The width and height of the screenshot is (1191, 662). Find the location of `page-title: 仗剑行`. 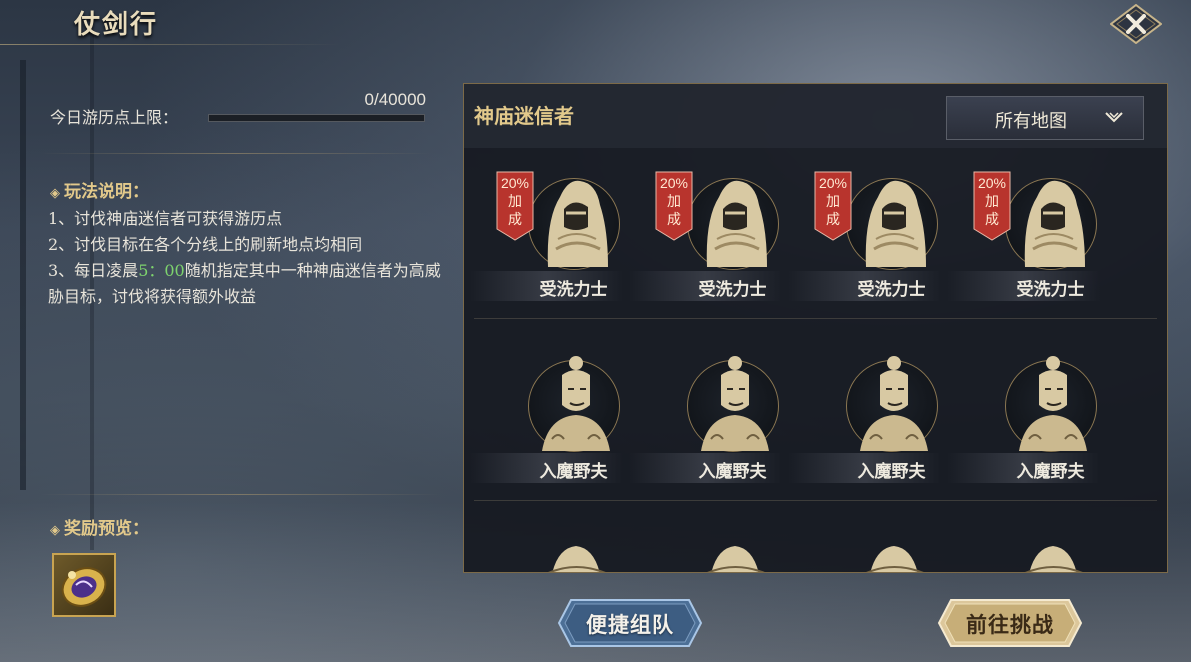

page-title: 仗剑行 is located at coordinates (116, 25).